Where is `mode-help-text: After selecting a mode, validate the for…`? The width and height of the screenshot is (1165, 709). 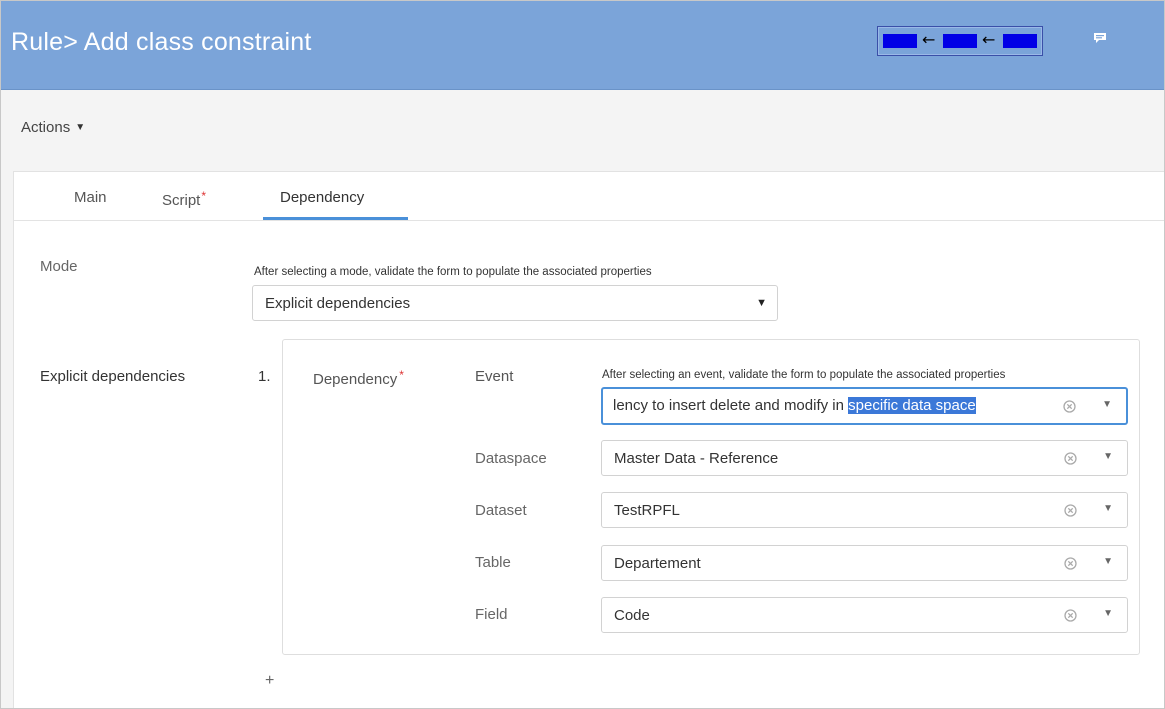
mode-help-text: After selecting a mode, validate the for… is located at coordinates (453, 272).